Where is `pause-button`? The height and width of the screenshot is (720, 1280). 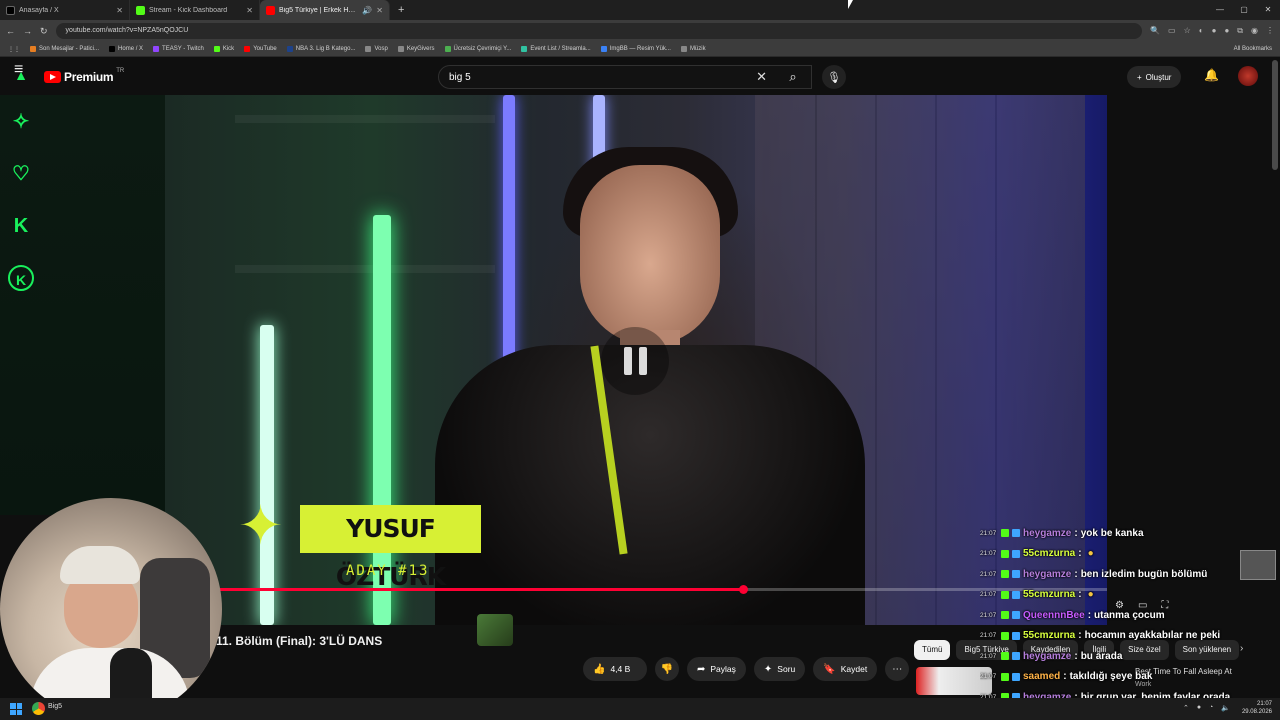 pause-button is located at coordinates (635, 361).